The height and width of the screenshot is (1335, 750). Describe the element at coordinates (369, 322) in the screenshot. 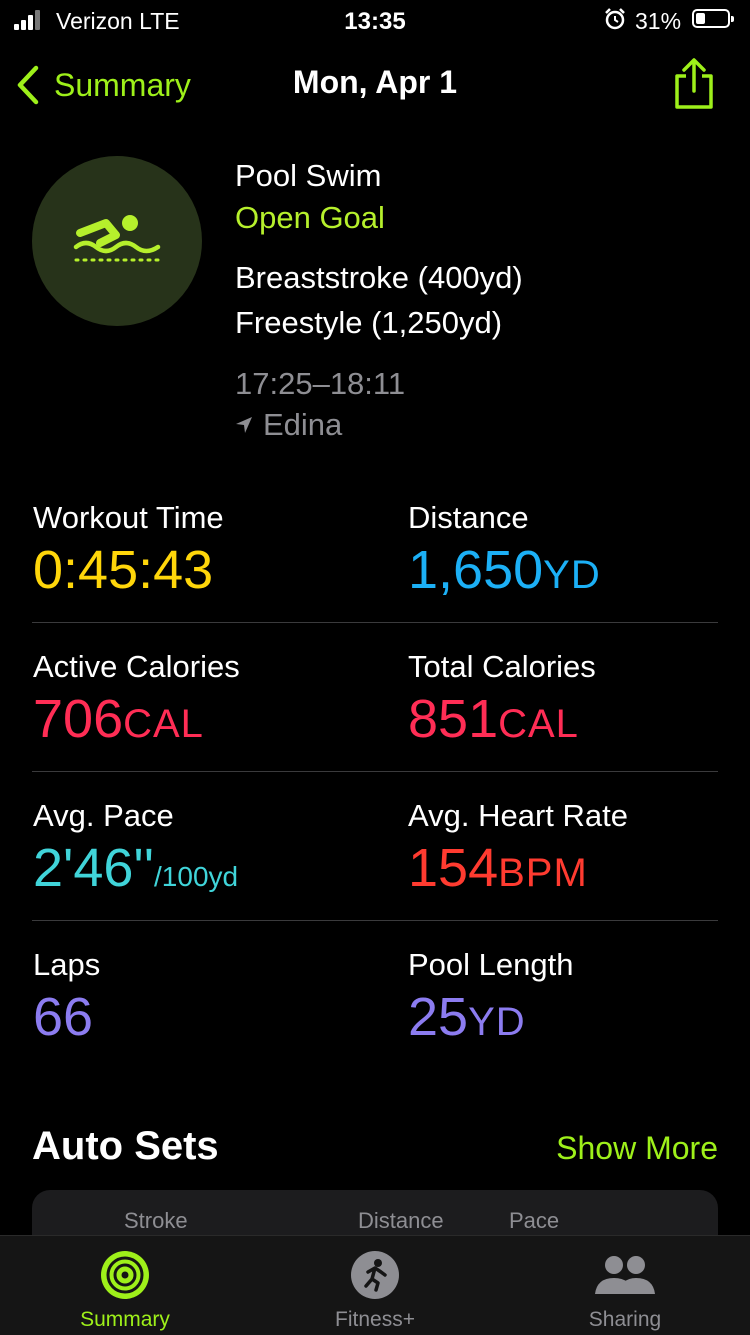

I see `stroke-summary-2: Freestyle (1,250yd)` at that location.